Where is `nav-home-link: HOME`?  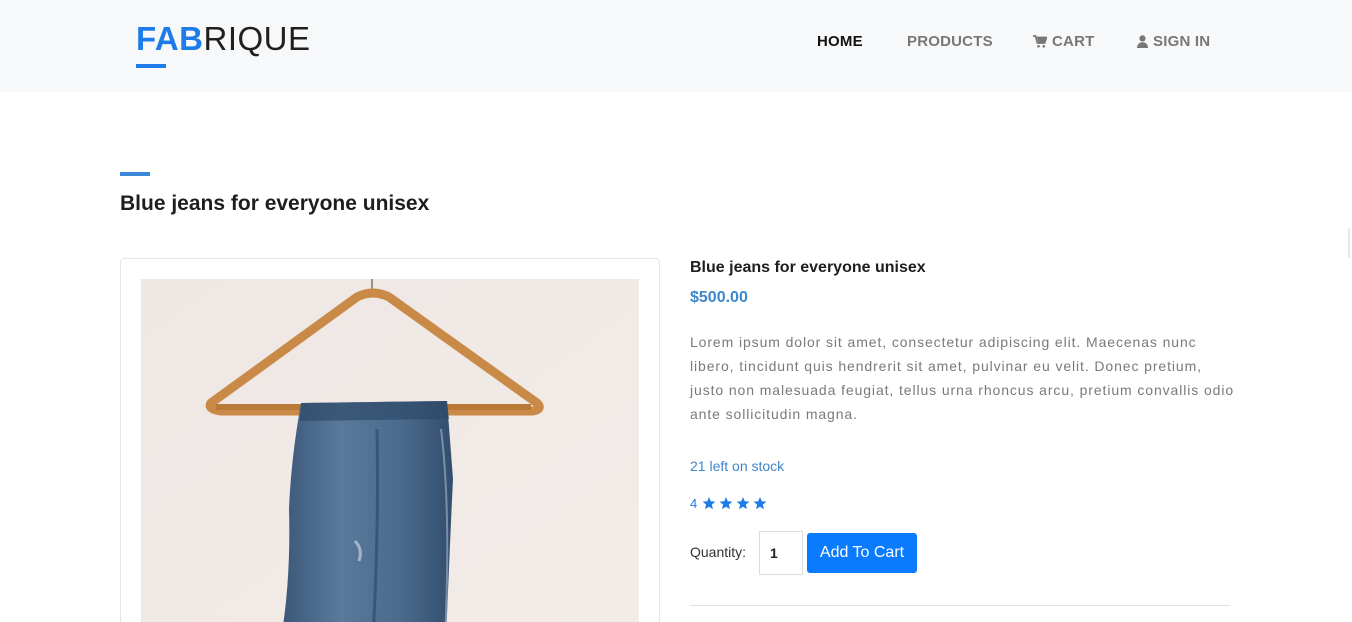
nav-home-link: HOME is located at coordinates (840, 41).